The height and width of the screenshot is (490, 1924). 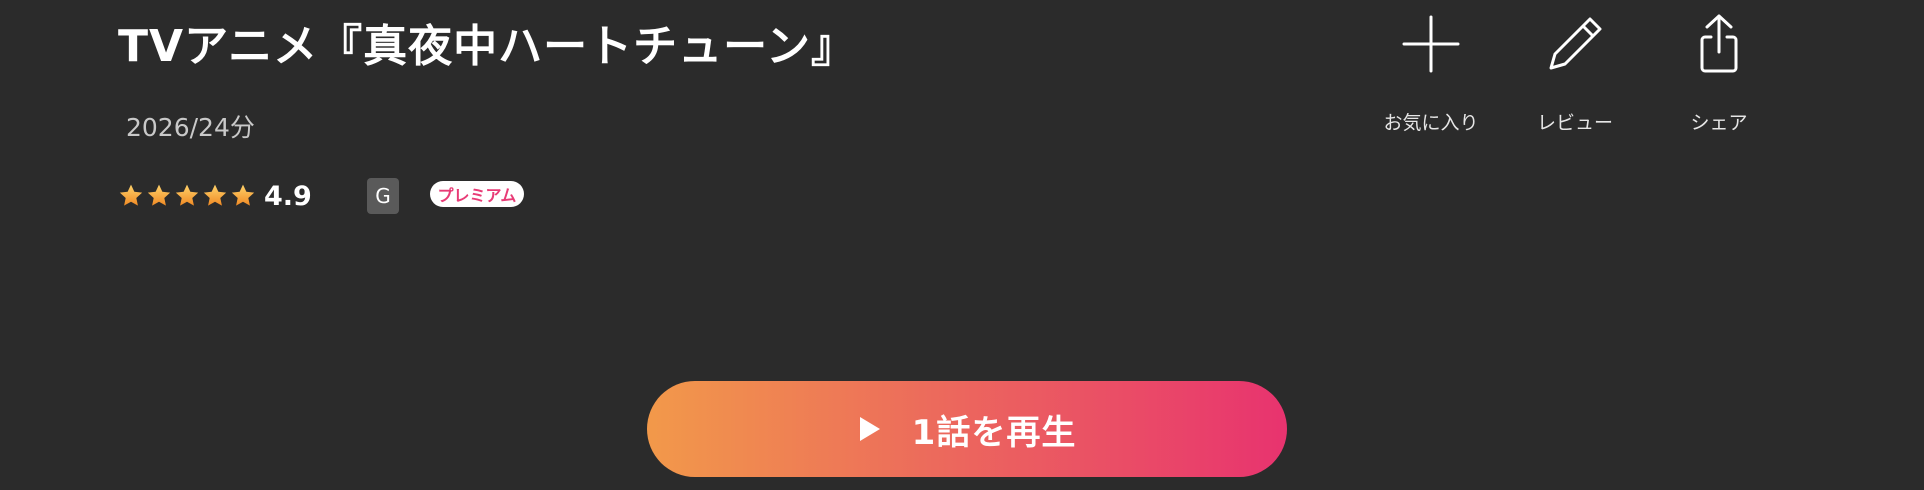 I want to click on review-button: レビュー, so click(x=1575, y=73).